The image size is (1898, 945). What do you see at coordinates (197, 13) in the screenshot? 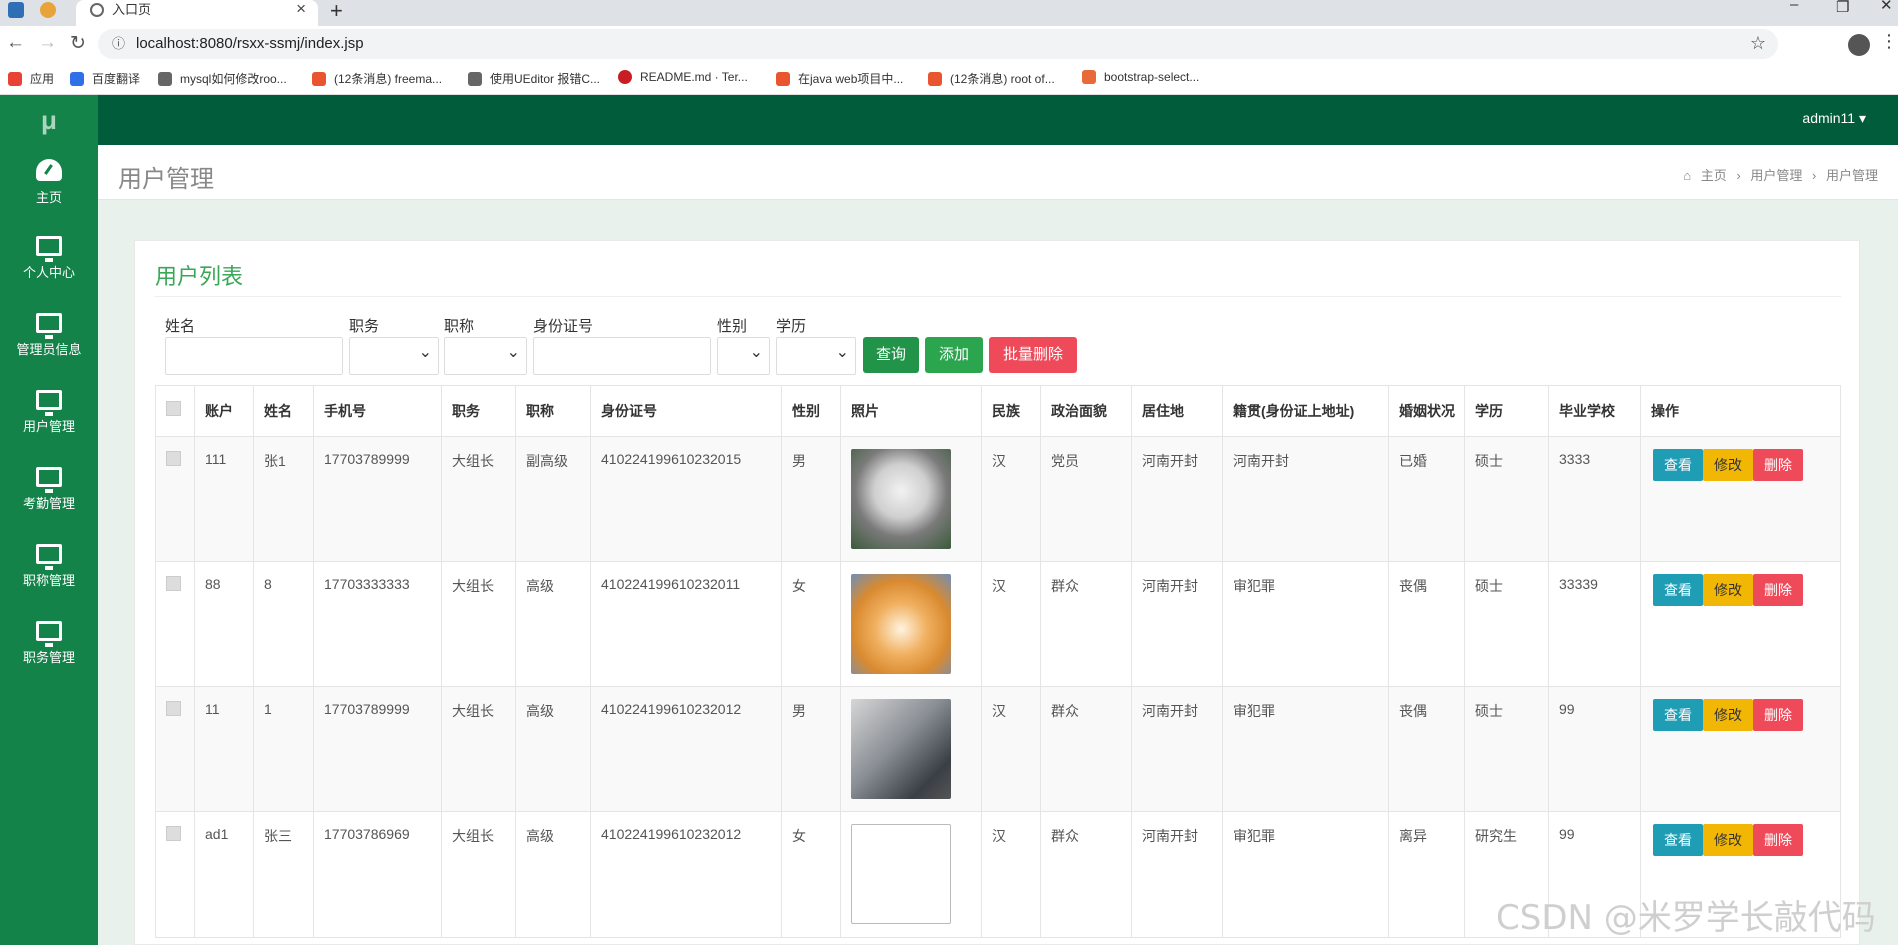
I see `browser-tab: 入口页 ×` at bounding box center [197, 13].